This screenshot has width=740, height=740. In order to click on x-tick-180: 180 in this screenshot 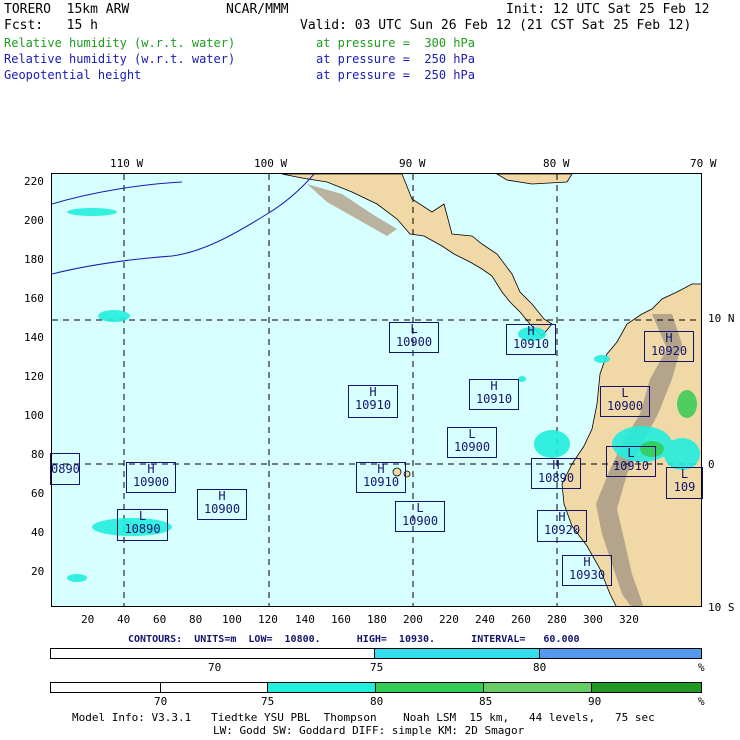, I will do `click(377, 619)`.